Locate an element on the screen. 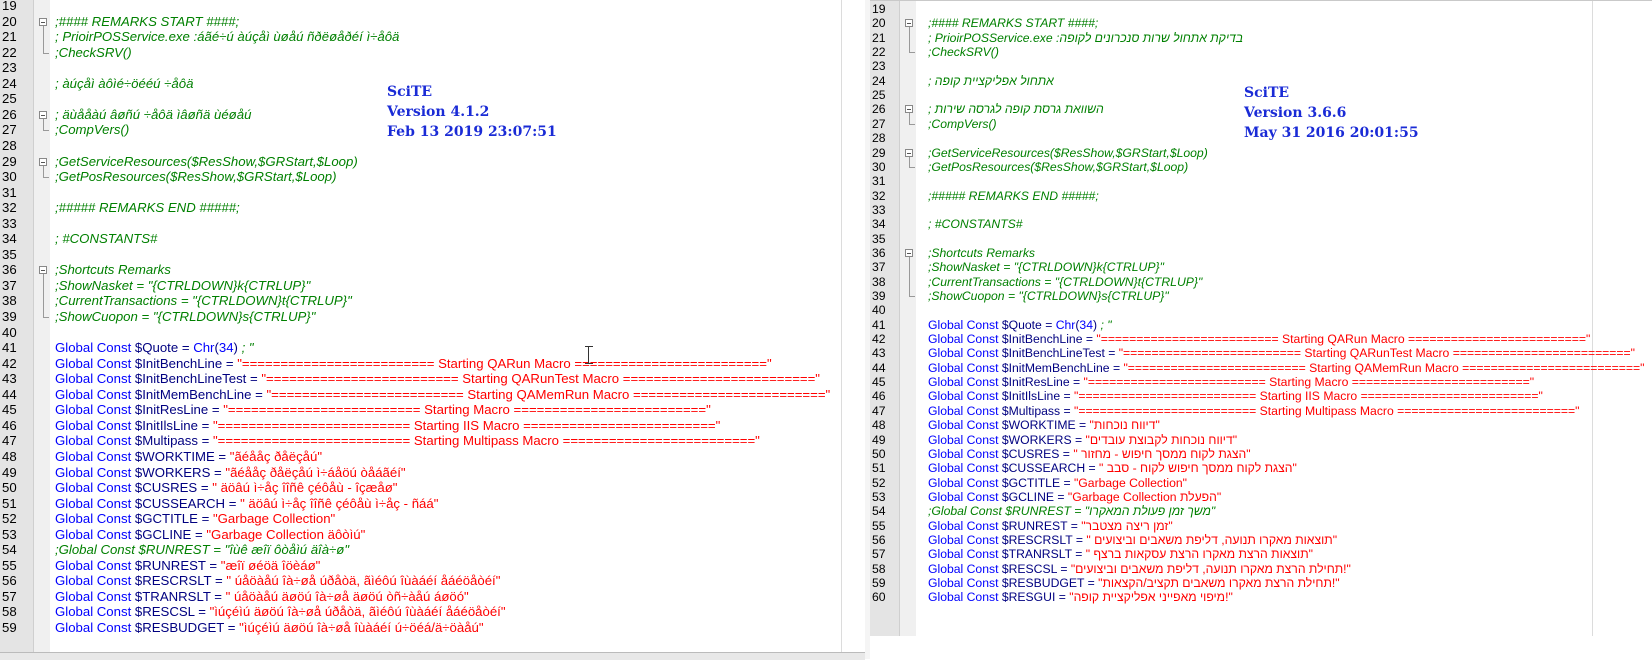 The image size is (1652, 660). code-text: ;Shortcuts Remarks is located at coordinates (981, 253).